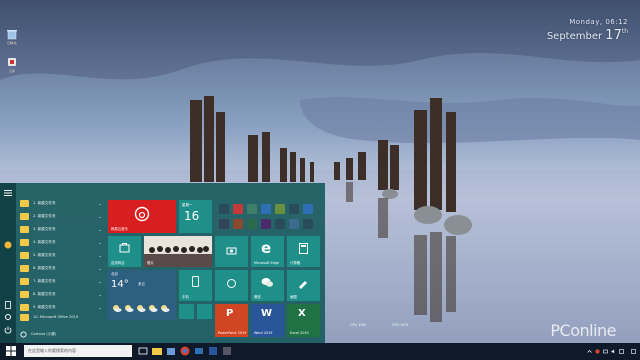 This screenshot has height=360, width=640. I want to click on tile-powerpoint: P PowerPoint 2019, so click(231, 320).